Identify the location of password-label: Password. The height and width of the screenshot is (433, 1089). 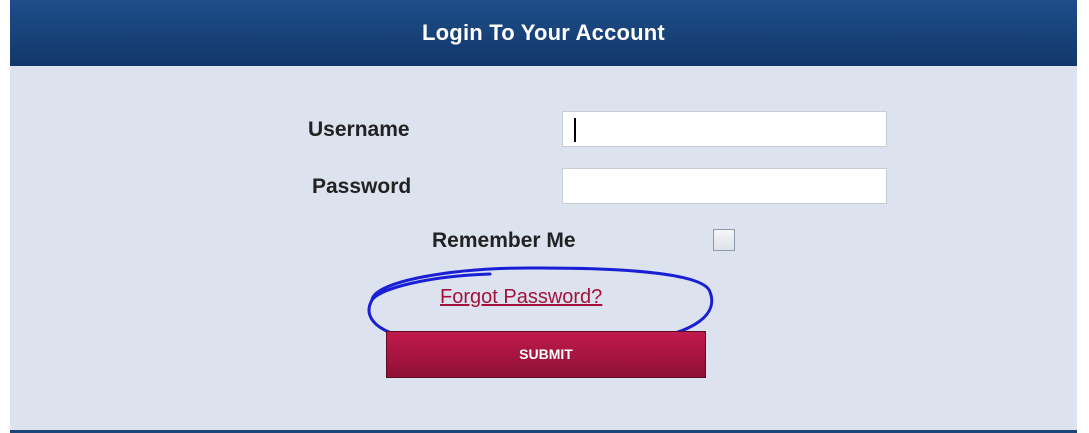
(362, 186).